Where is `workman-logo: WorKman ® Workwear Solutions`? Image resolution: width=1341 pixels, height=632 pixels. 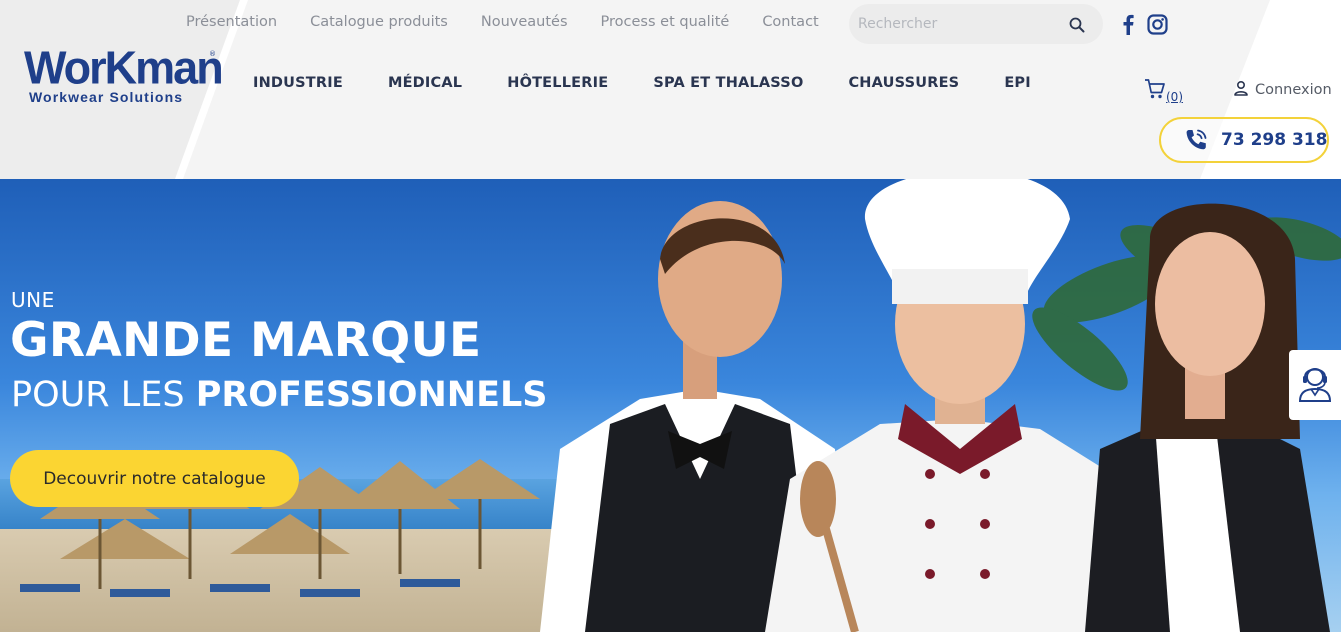 workman-logo: WorKman ® Workwear Solutions is located at coordinates (124, 74).